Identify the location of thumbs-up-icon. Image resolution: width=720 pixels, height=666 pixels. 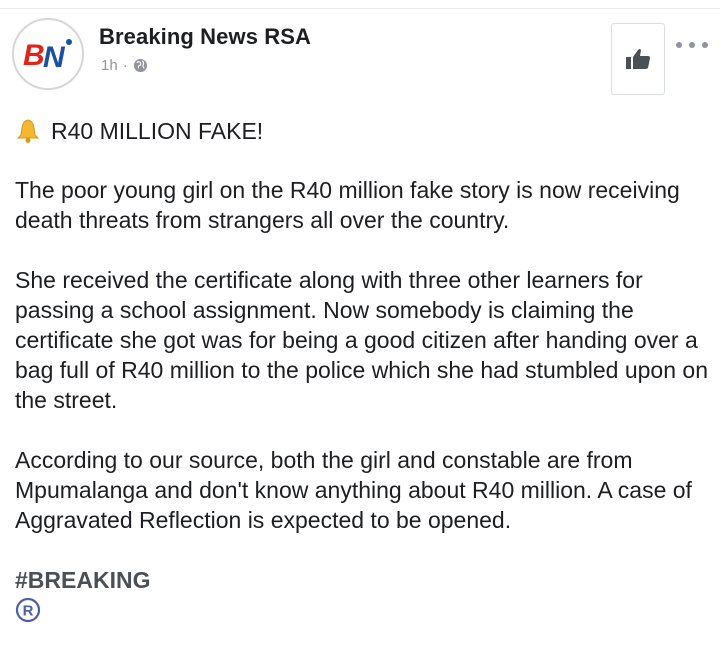
(638, 59).